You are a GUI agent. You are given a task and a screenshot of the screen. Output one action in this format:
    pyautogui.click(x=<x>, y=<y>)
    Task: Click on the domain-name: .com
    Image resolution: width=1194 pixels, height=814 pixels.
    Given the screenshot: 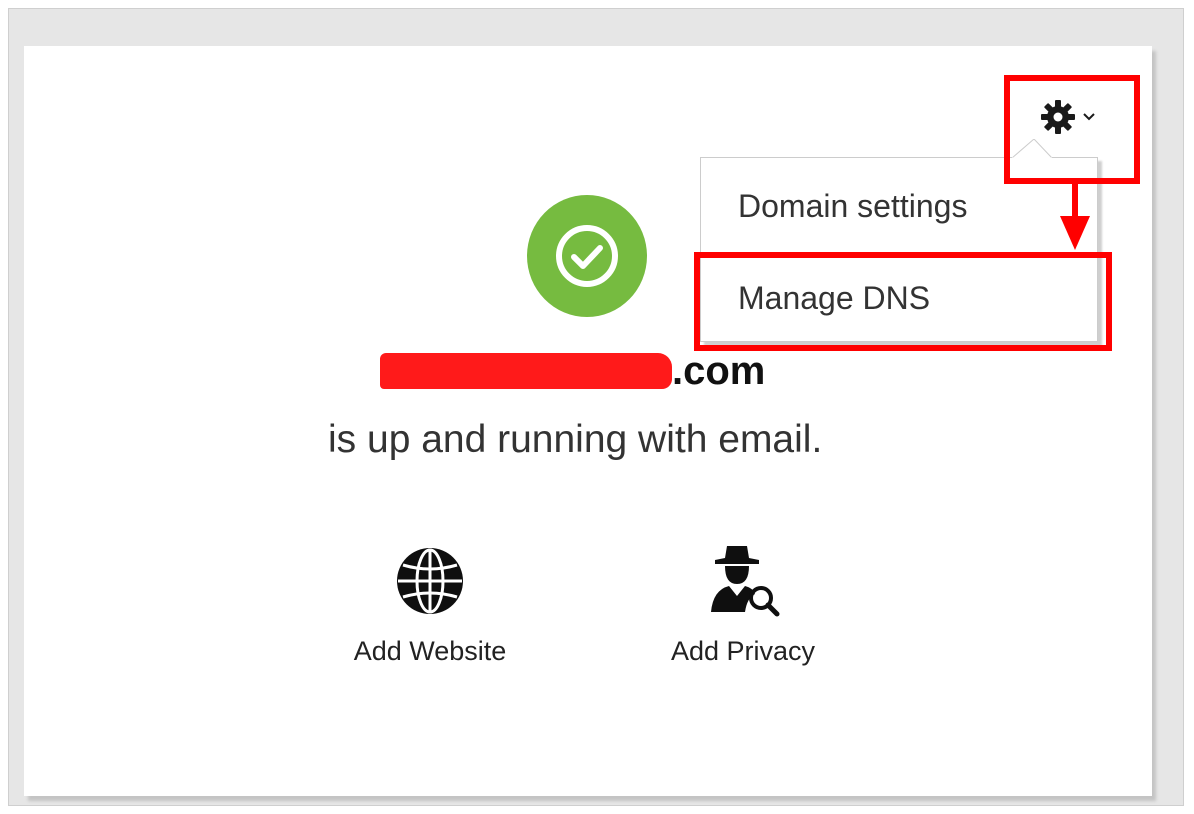 What is the action you would take?
    pyautogui.click(x=590, y=371)
    